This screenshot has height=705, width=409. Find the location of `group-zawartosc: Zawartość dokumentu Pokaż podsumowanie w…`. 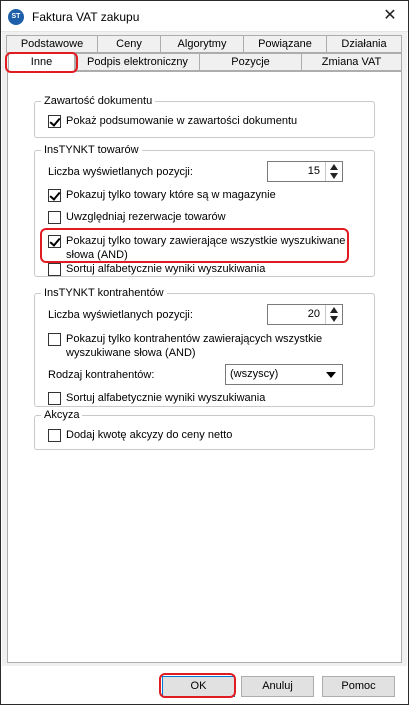

group-zawartosc: Zawartość dokumentu Pokaż podsumowanie w… is located at coordinates (204, 116).